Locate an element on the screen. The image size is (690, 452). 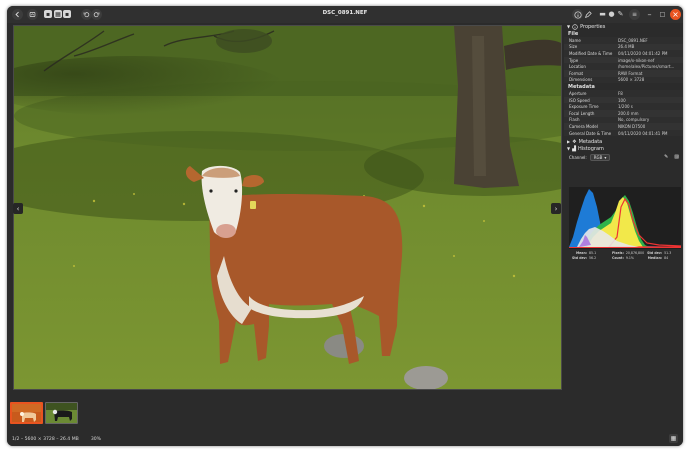
property-value: 1/200 s is located at coordinates (625, 107).